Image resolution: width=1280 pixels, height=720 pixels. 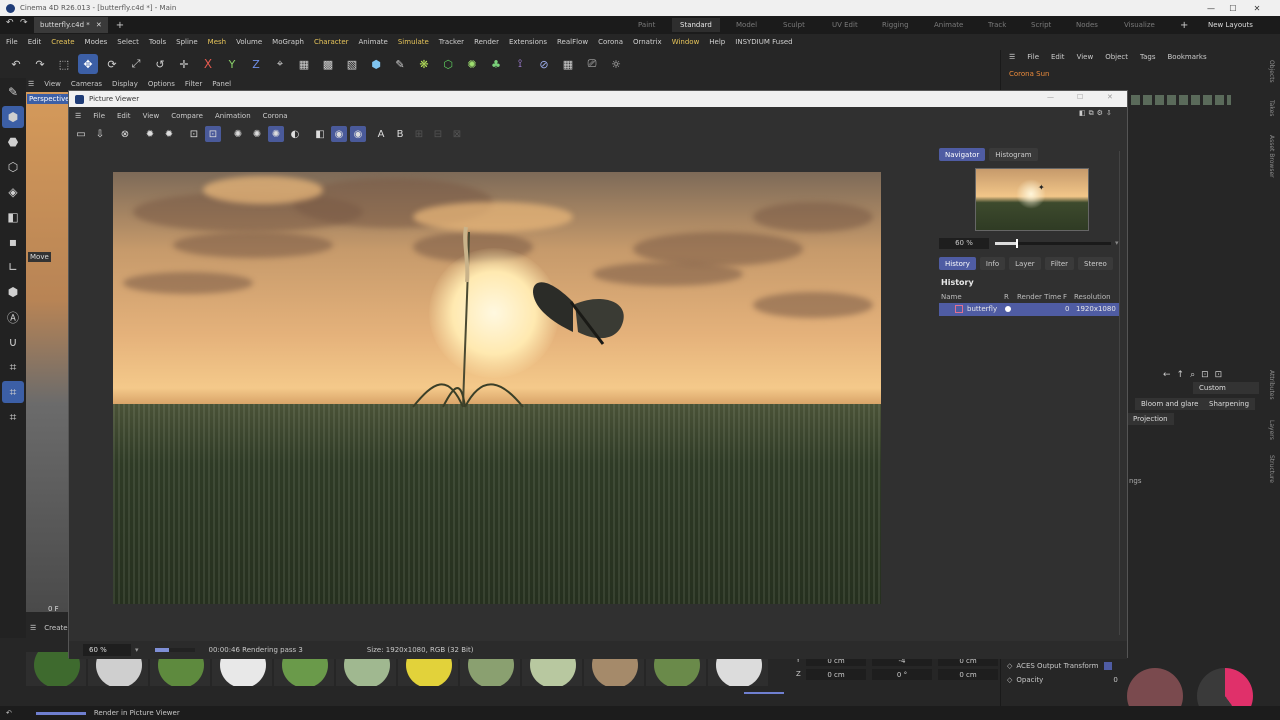 I want to click on extrude-icon: ⬡, so click(x=448, y=64).